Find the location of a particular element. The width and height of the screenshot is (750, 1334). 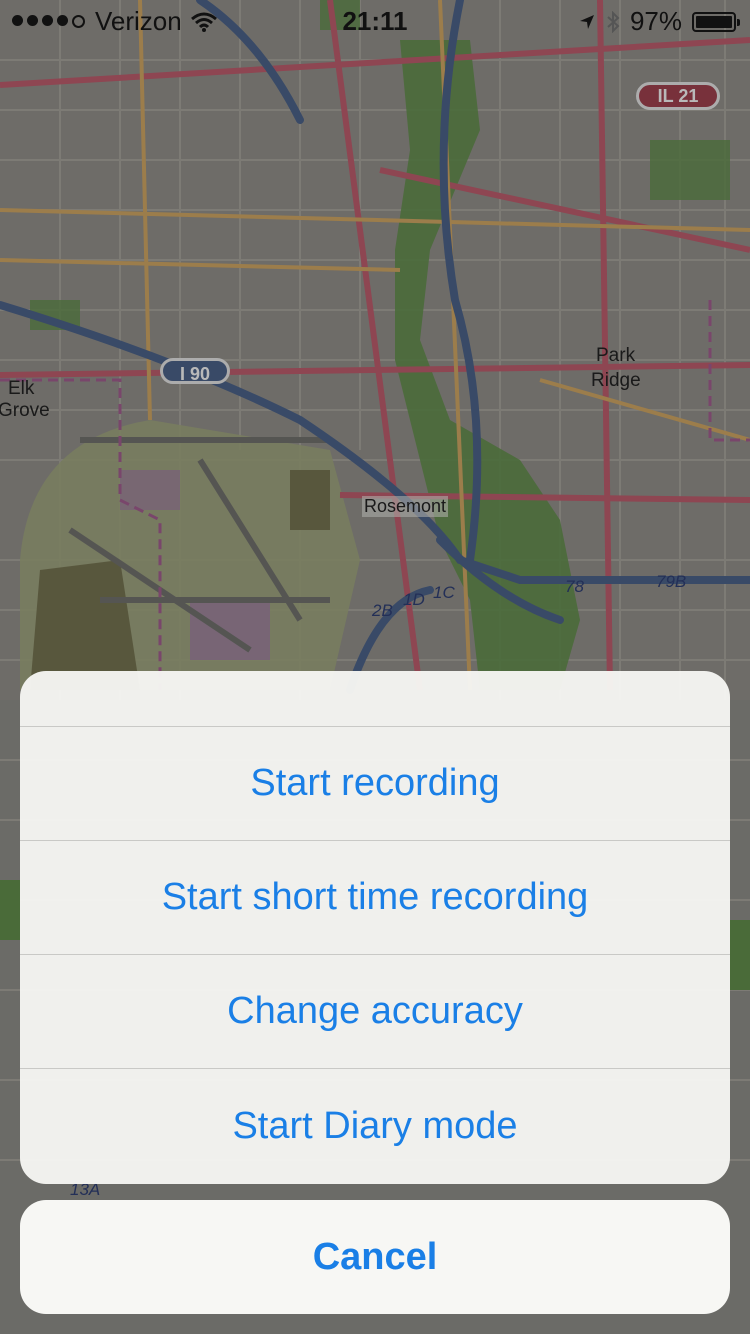

battery-percent: 97% is located at coordinates (655, 21).